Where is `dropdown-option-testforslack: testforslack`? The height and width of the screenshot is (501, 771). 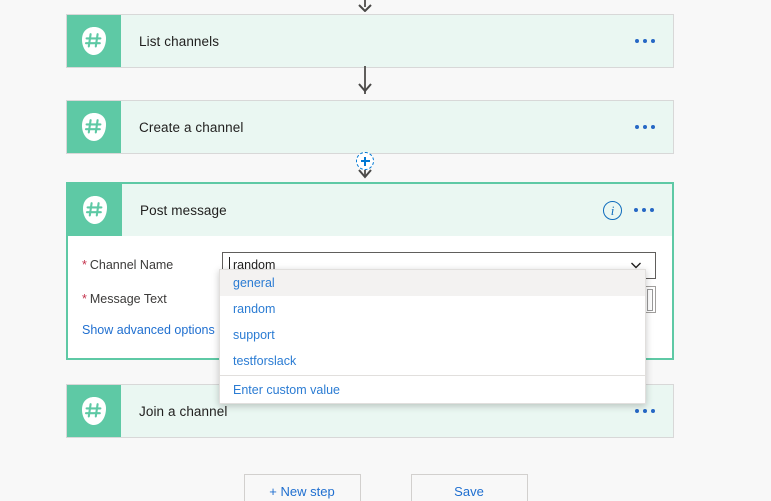
dropdown-option-testforslack: testforslack is located at coordinates (432, 361).